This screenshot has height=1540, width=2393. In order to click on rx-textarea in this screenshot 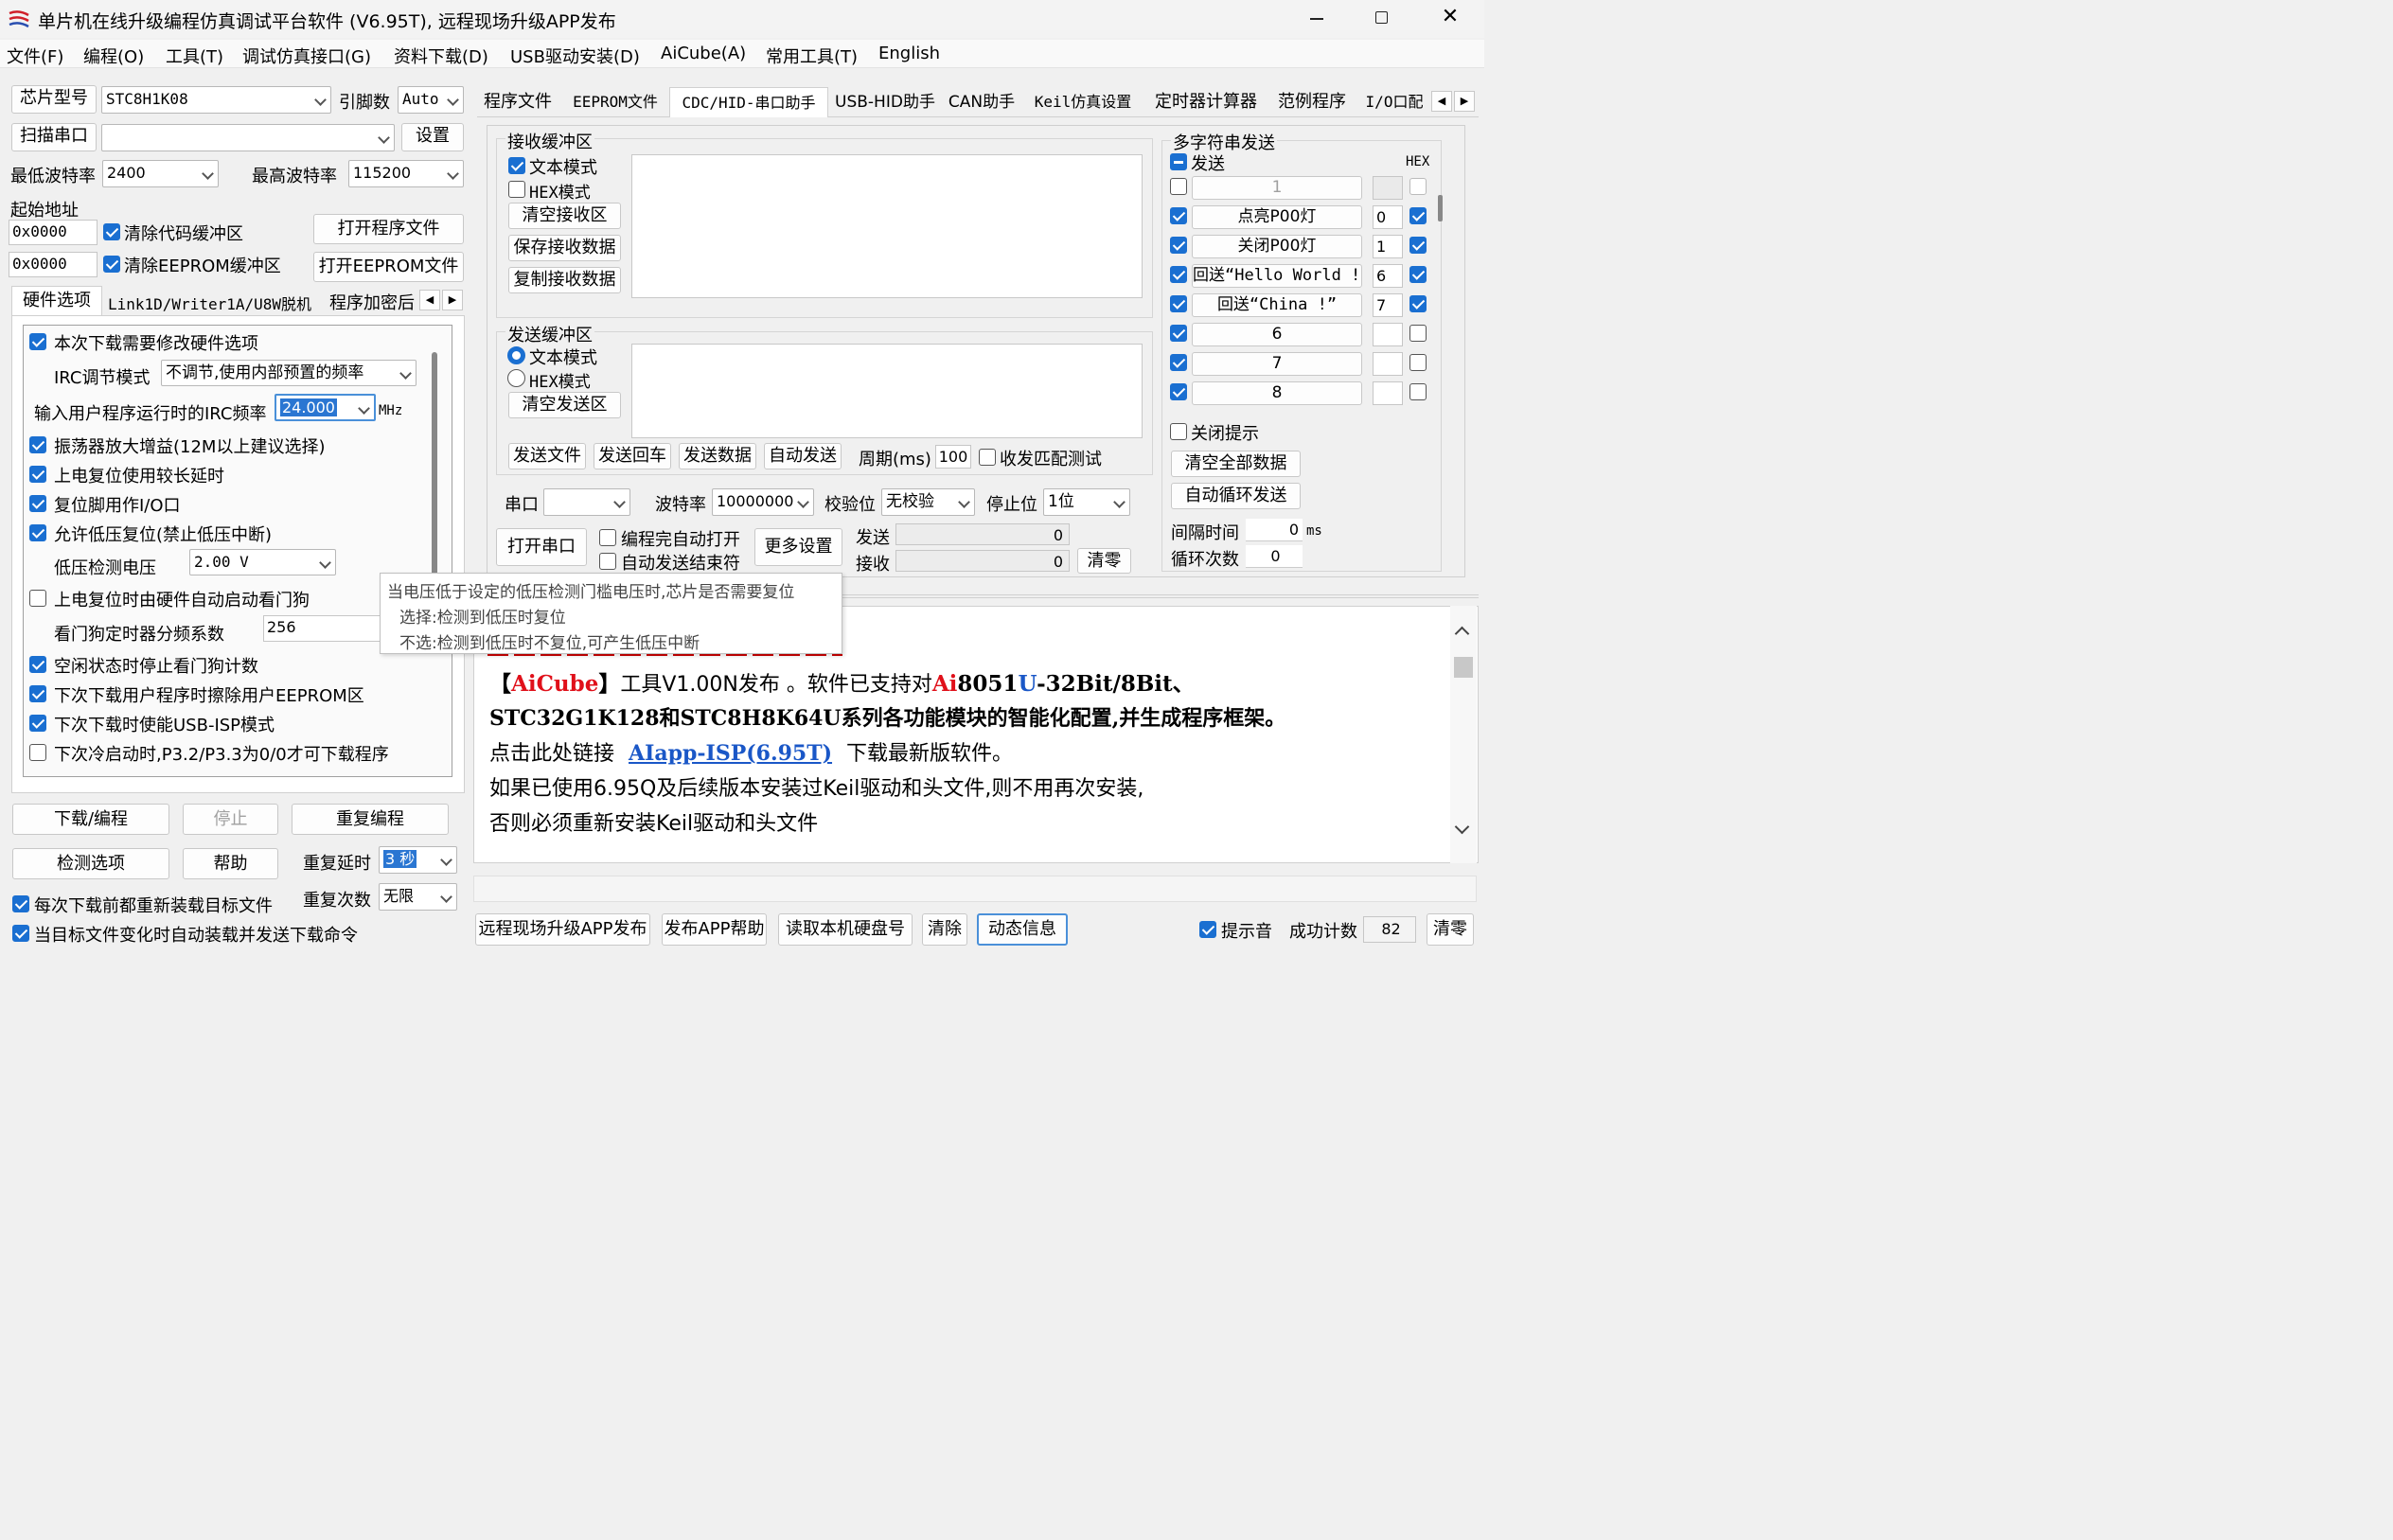, I will do `click(887, 226)`.